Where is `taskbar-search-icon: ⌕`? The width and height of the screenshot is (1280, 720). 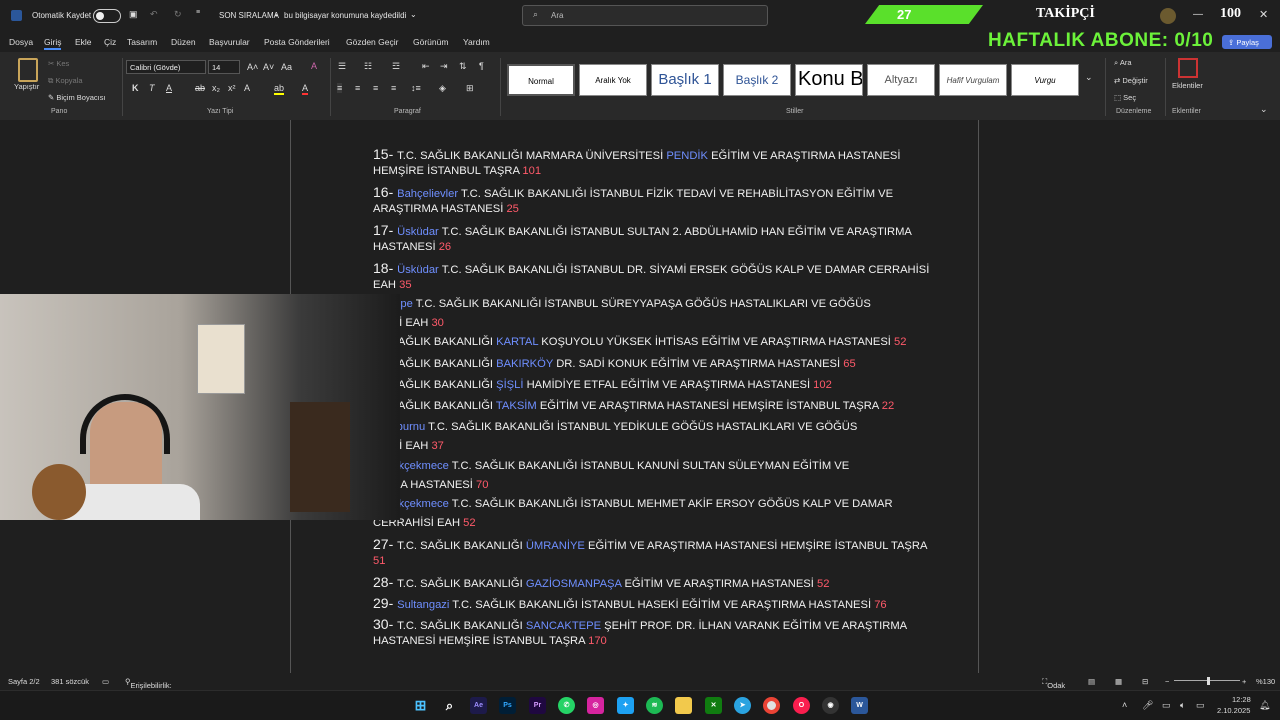 taskbar-search-icon: ⌕ is located at coordinates (449, 705).